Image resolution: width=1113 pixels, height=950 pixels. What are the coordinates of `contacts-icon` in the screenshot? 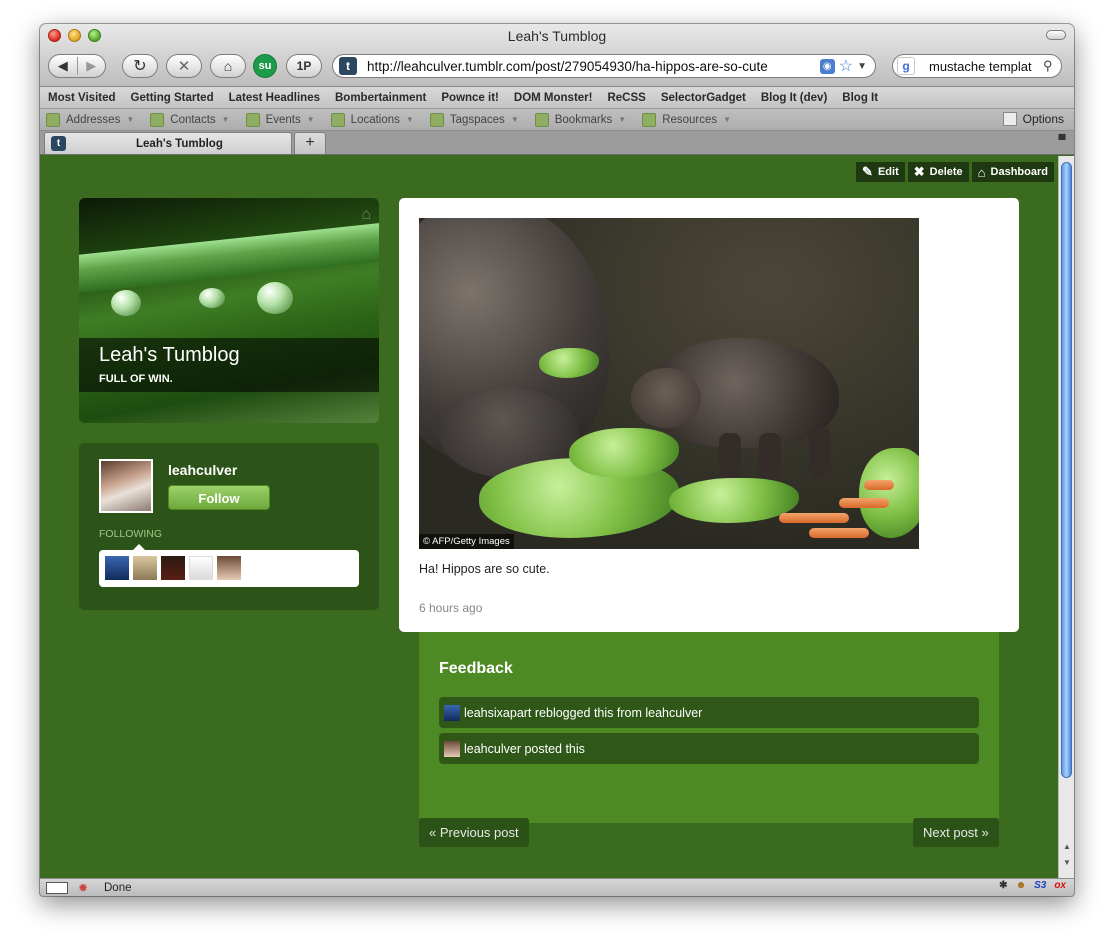 It's located at (157, 119).